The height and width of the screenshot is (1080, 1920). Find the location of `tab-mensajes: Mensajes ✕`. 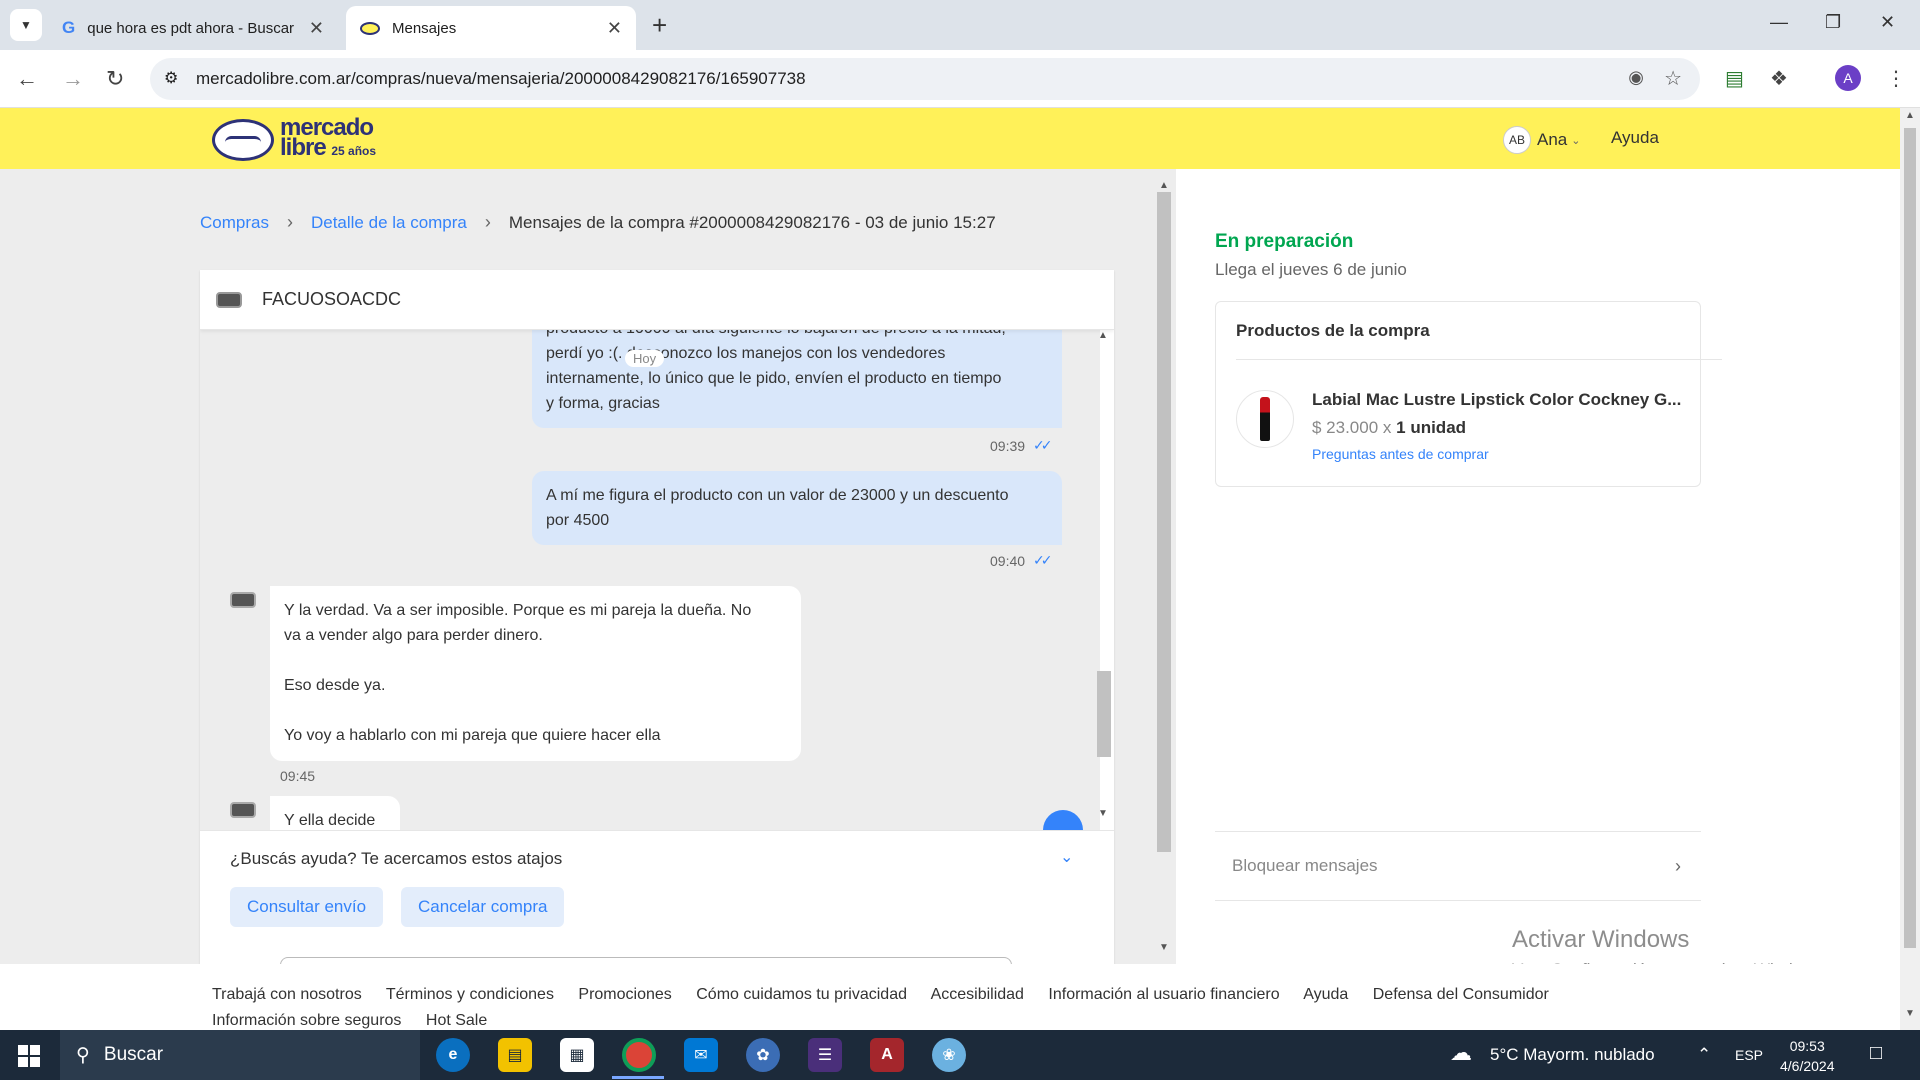

tab-mensajes: Mensajes ✕ is located at coordinates (491, 28).